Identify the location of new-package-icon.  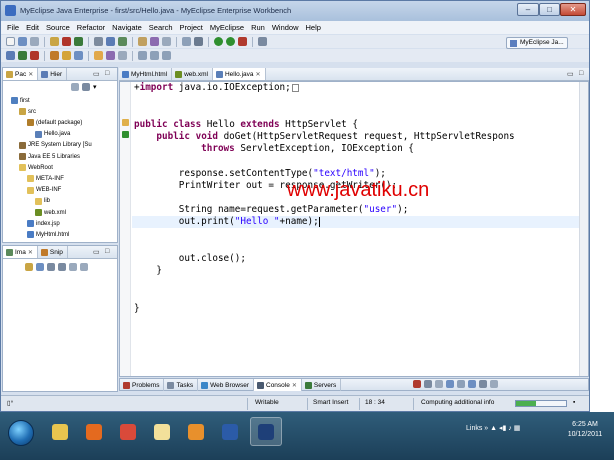
(122, 41).